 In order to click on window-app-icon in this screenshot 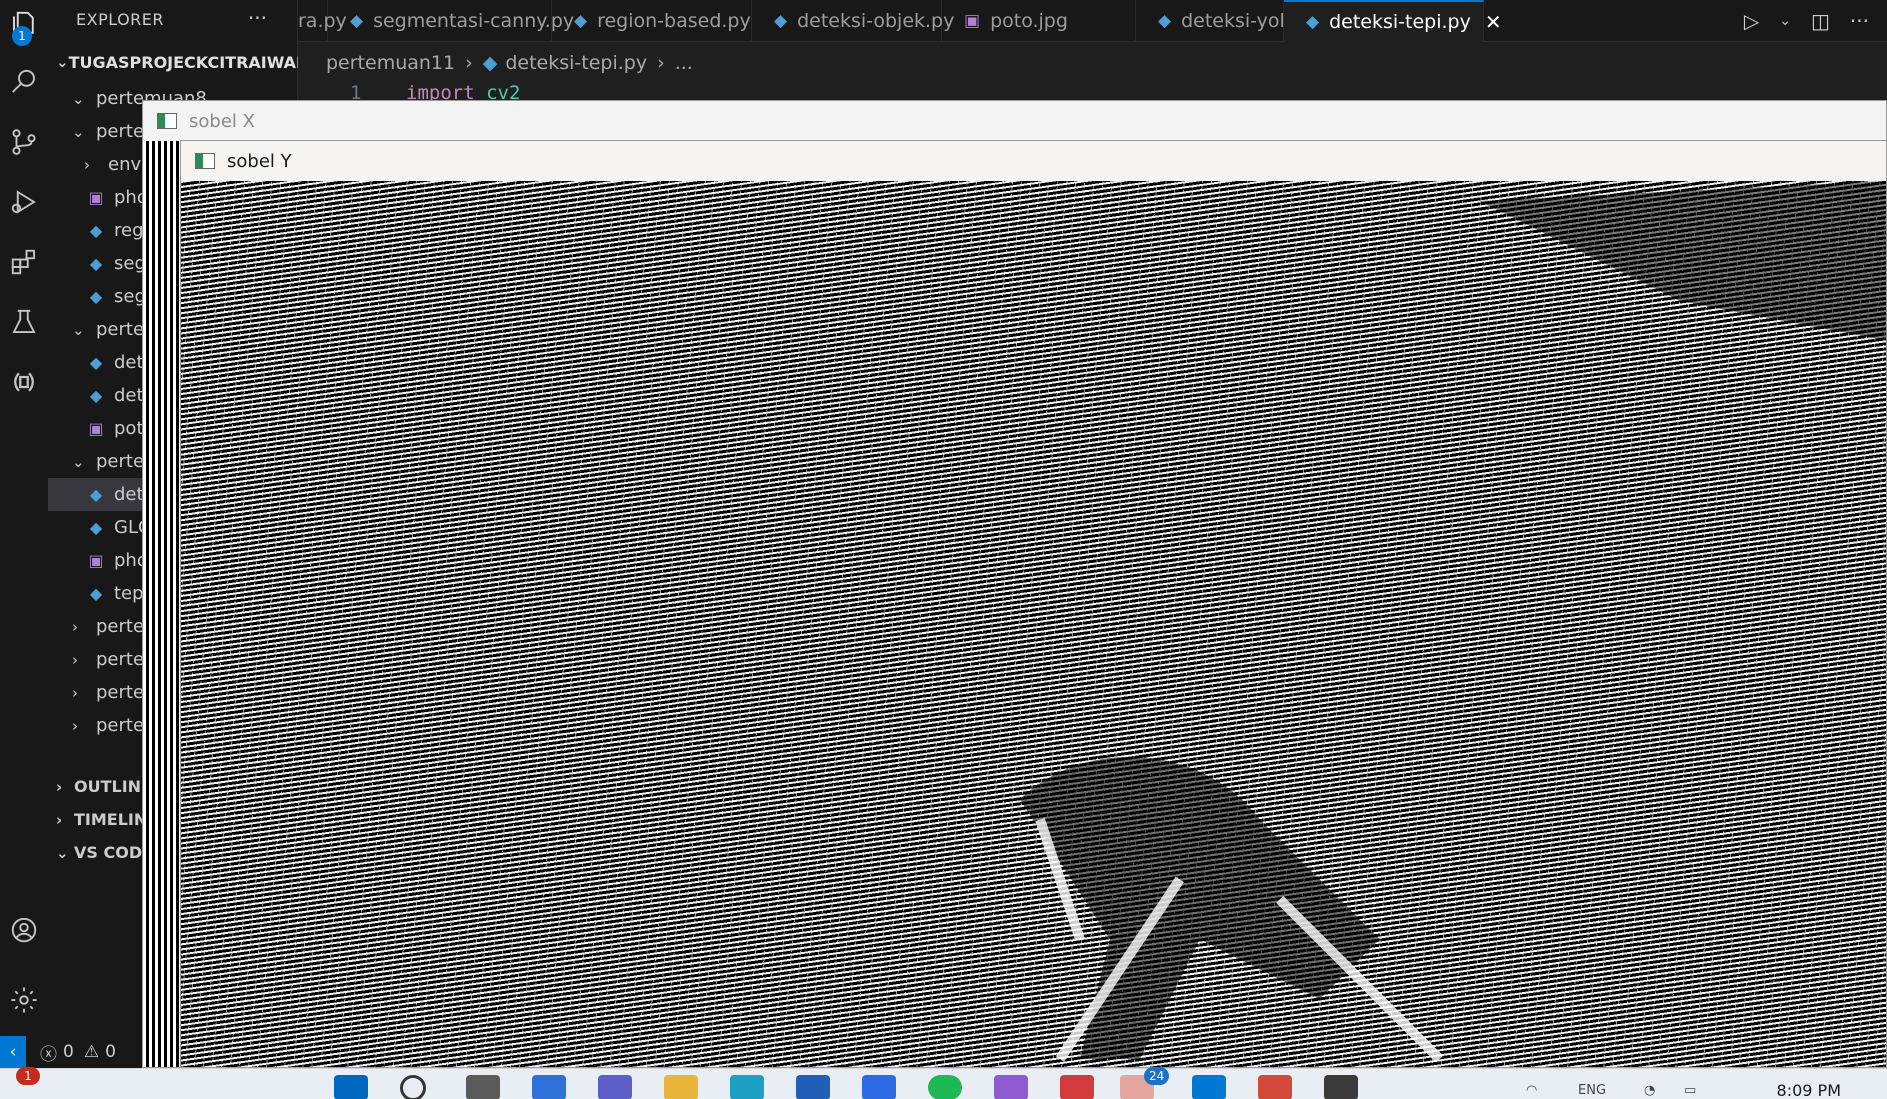, I will do `click(205, 161)`.